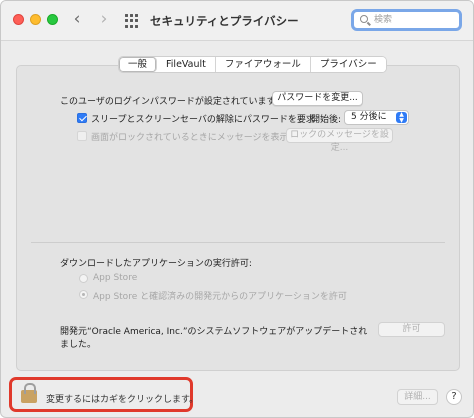  What do you see at coordinates (156, 264) in the screenshot?
I see `download-permission-heading: ダウンロードしたアプリケーションの実行許可:` at bounding box center [156, 264].